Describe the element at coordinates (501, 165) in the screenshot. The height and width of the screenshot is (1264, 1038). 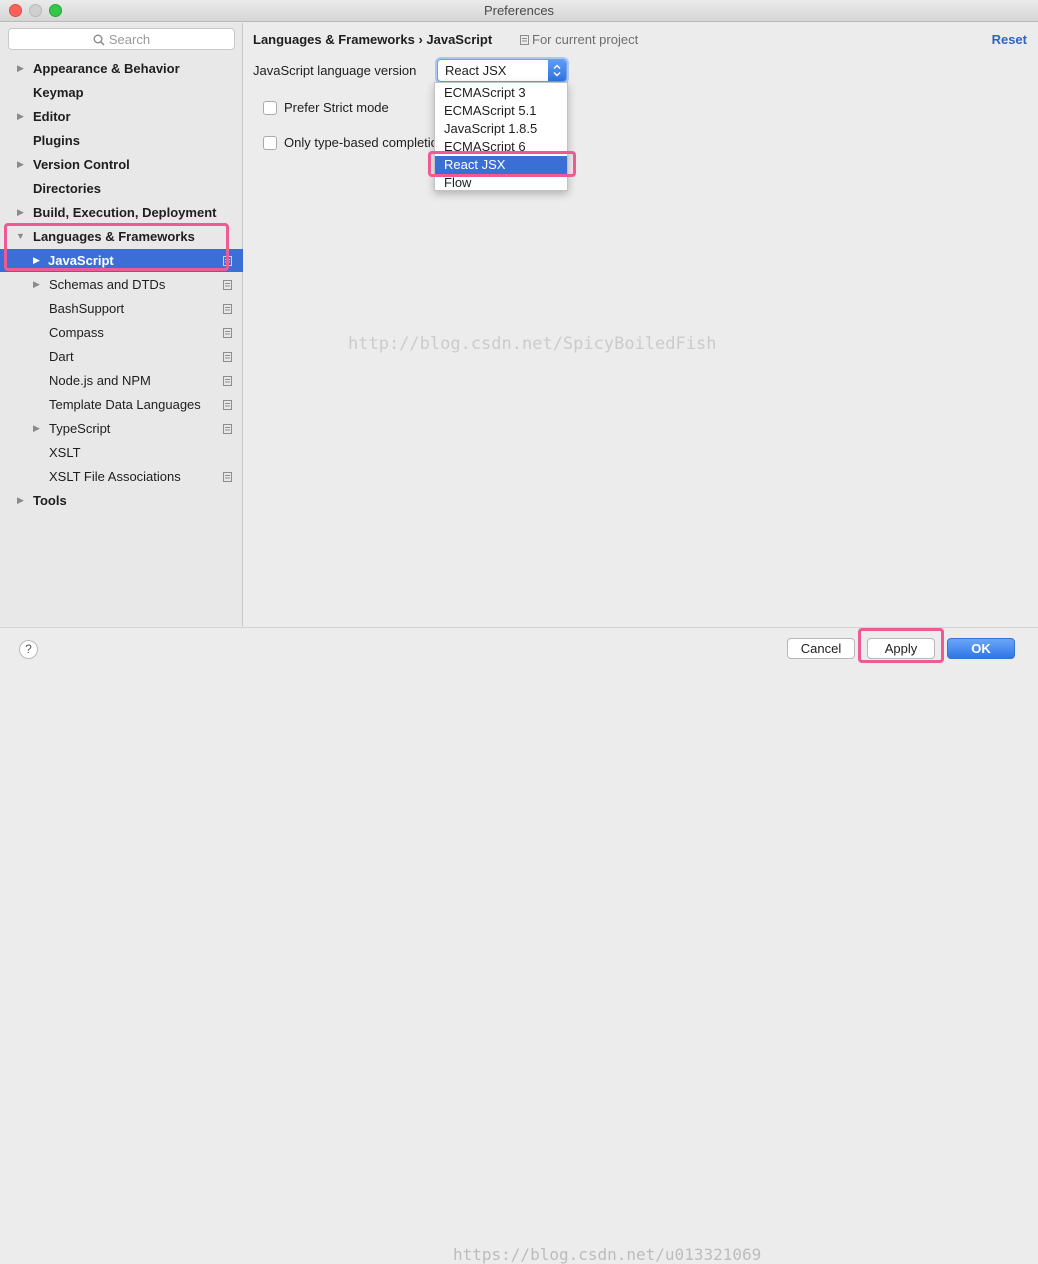
I see `option-react-jsx: React JSX` at that location.